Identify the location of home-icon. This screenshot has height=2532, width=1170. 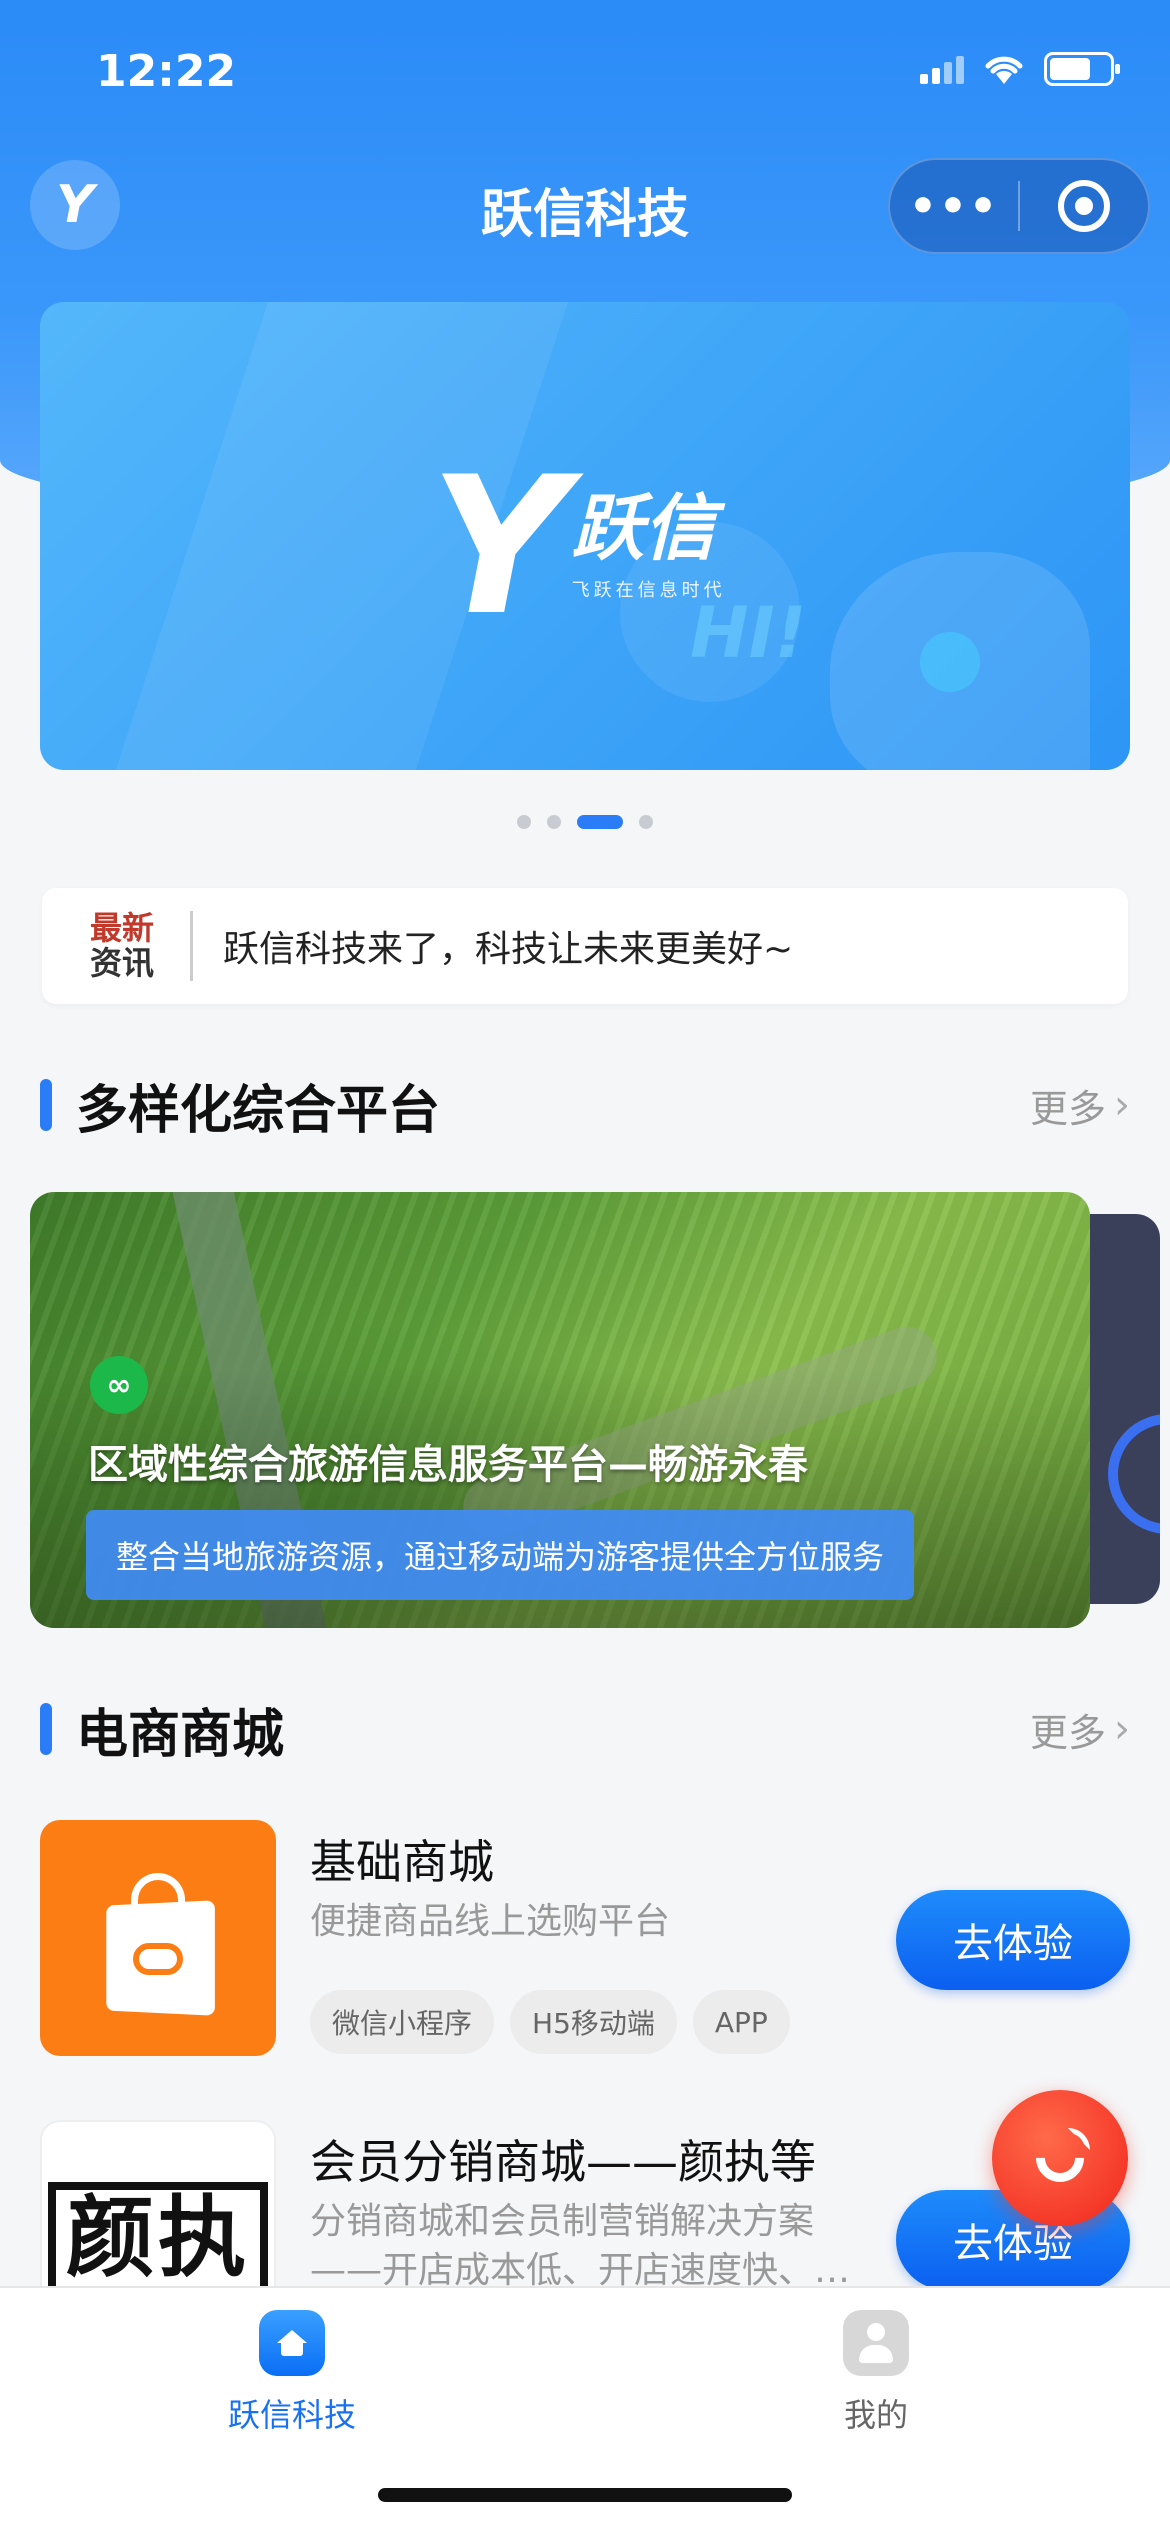
(292, 2343).